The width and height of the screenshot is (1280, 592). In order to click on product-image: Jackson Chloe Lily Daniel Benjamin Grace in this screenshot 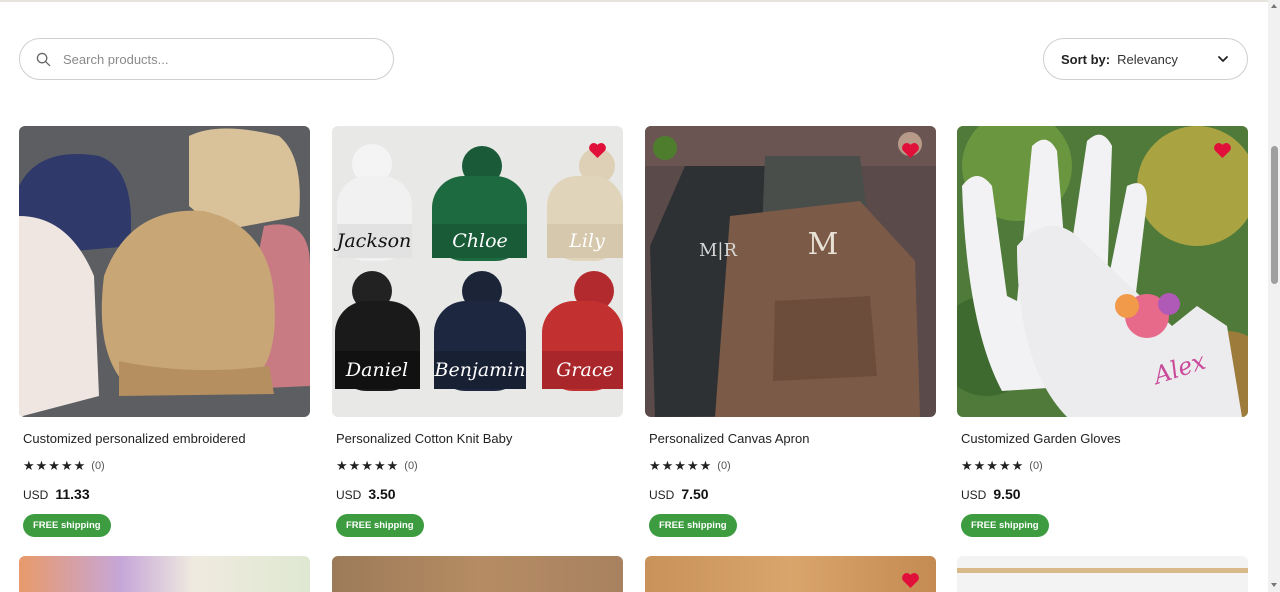, I will do `click(477, 271)`.